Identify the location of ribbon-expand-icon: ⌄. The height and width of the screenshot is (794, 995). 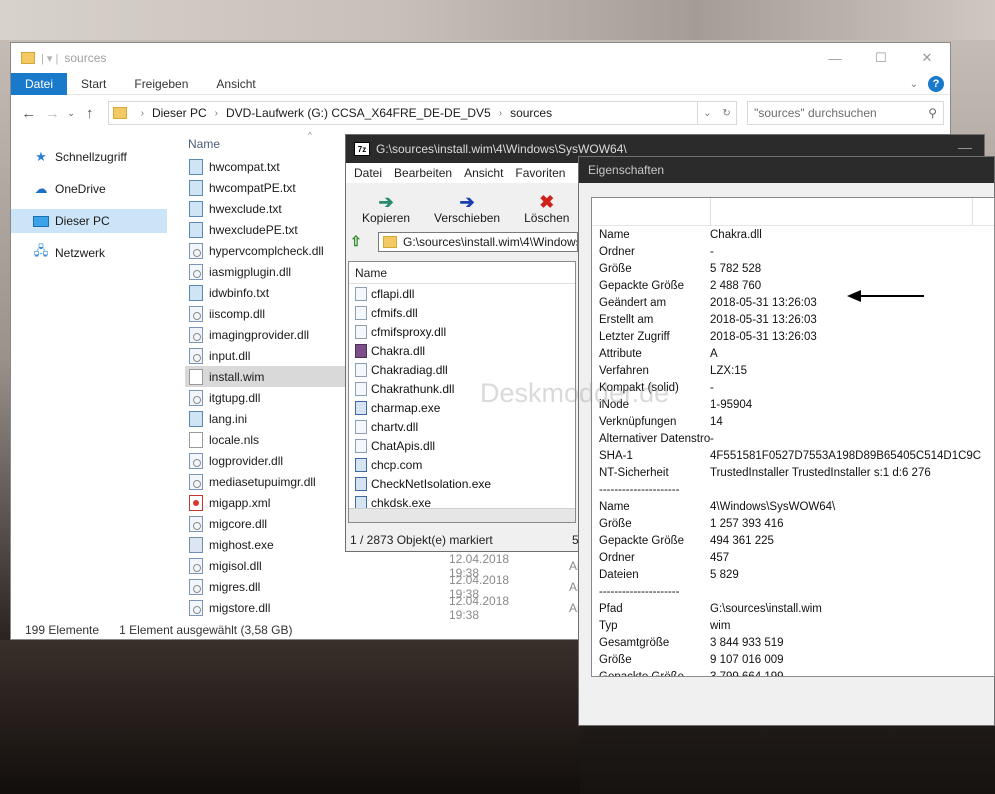
(914, 84).